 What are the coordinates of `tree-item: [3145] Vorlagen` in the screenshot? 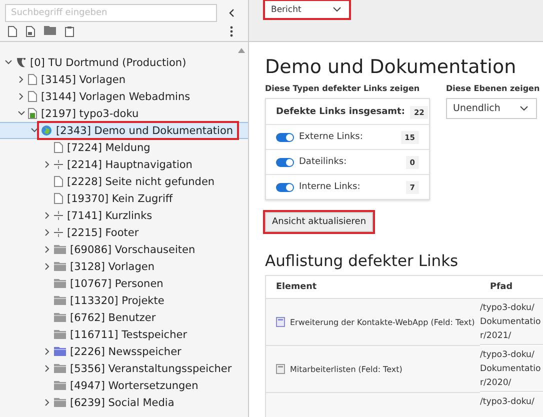 It's located at (78, 79).